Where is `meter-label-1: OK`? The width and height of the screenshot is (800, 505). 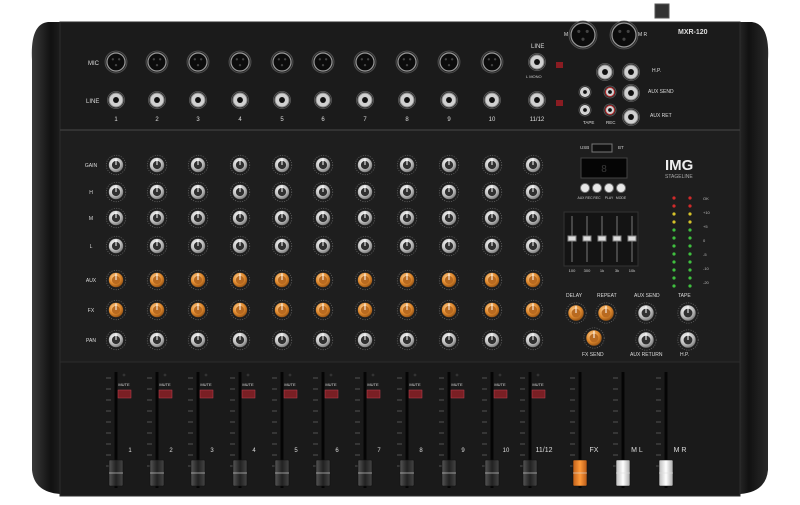 meter-label-1: OK is located at coordinates (706, 198).